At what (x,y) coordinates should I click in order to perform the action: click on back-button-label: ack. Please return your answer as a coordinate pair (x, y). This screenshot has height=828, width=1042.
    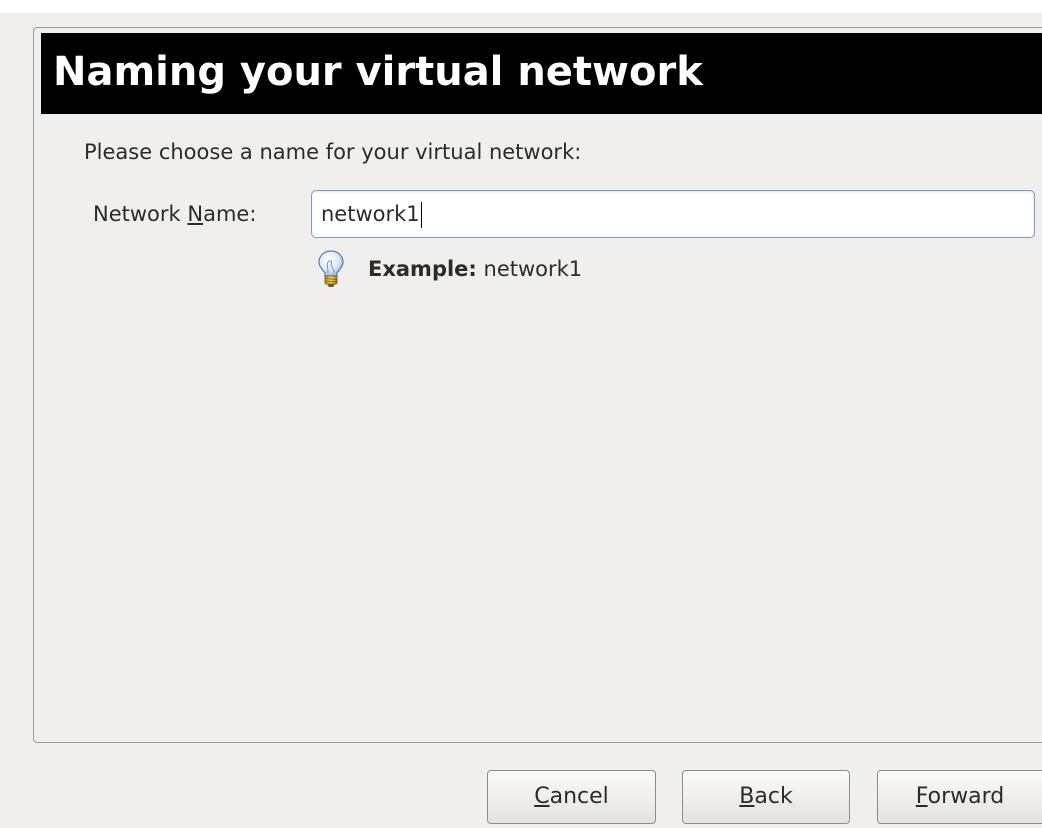
    Looking at the image, I should click on (773, 796).